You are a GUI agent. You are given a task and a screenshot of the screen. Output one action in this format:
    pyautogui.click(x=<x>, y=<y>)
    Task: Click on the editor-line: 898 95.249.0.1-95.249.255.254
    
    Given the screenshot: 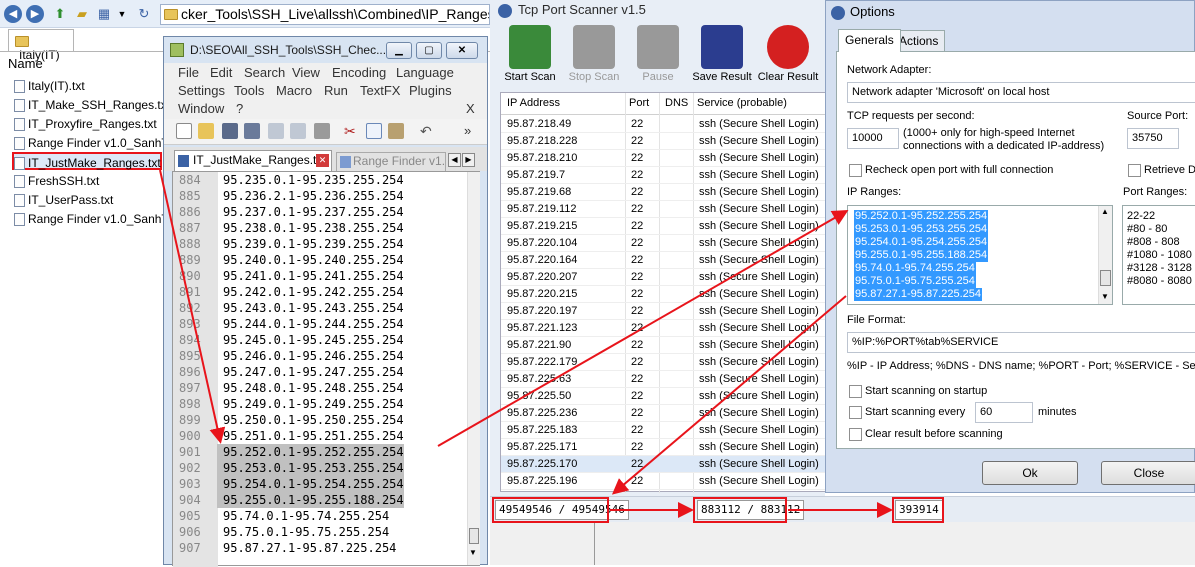 What is the action you would take?
    pyautogui.click(x=319, y=404)
    